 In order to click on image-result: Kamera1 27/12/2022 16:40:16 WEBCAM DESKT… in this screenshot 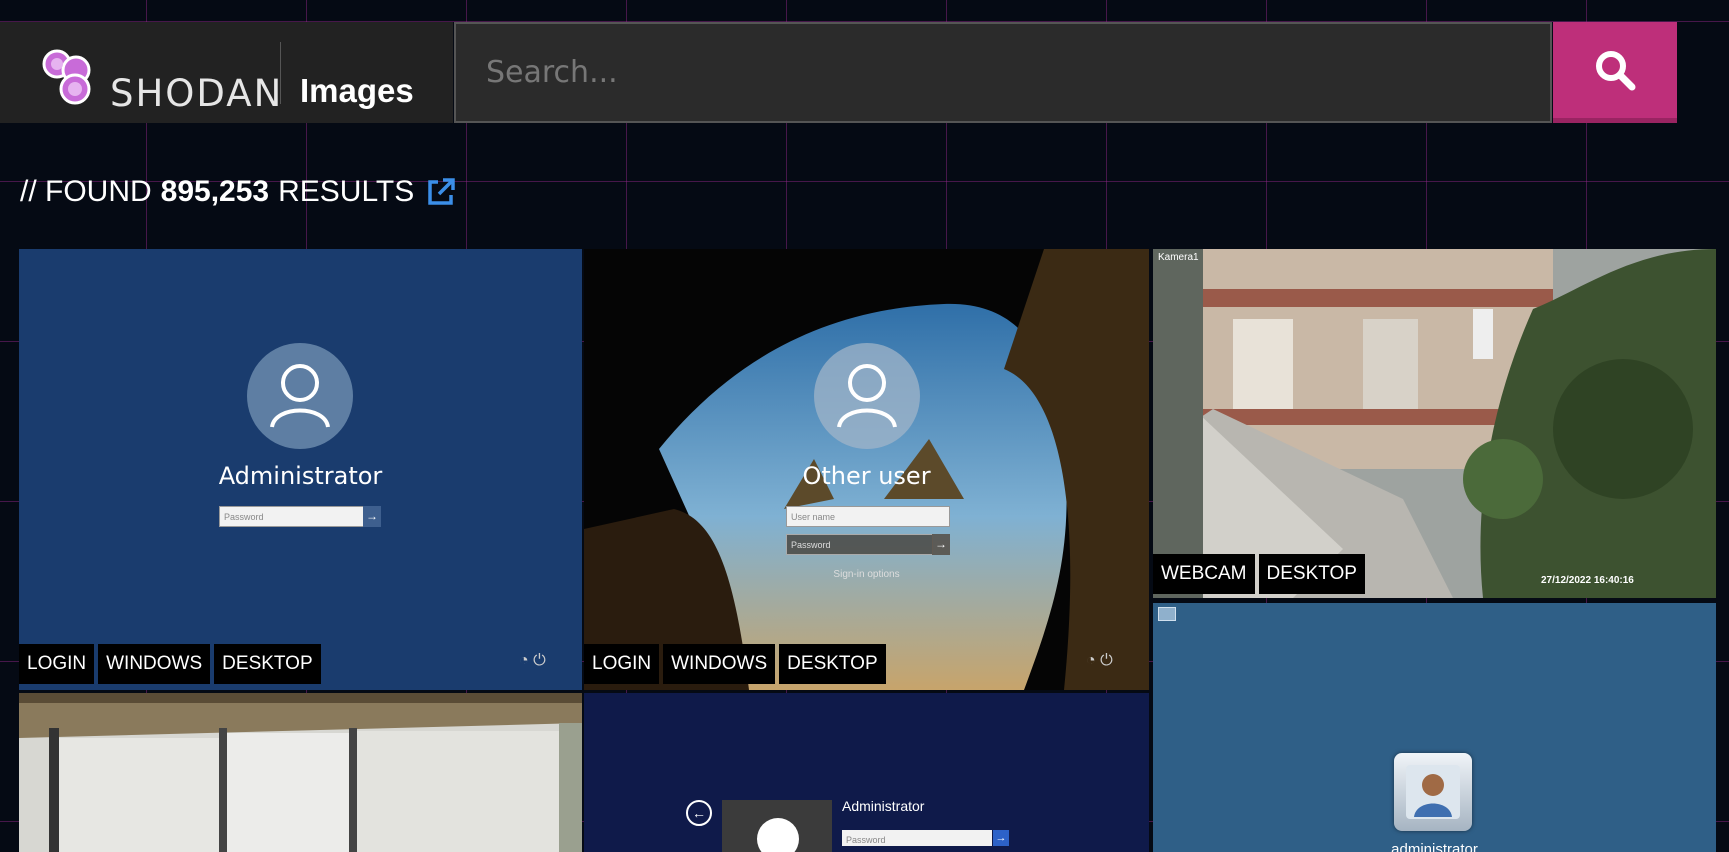, I will do `click(1434, 423)`.